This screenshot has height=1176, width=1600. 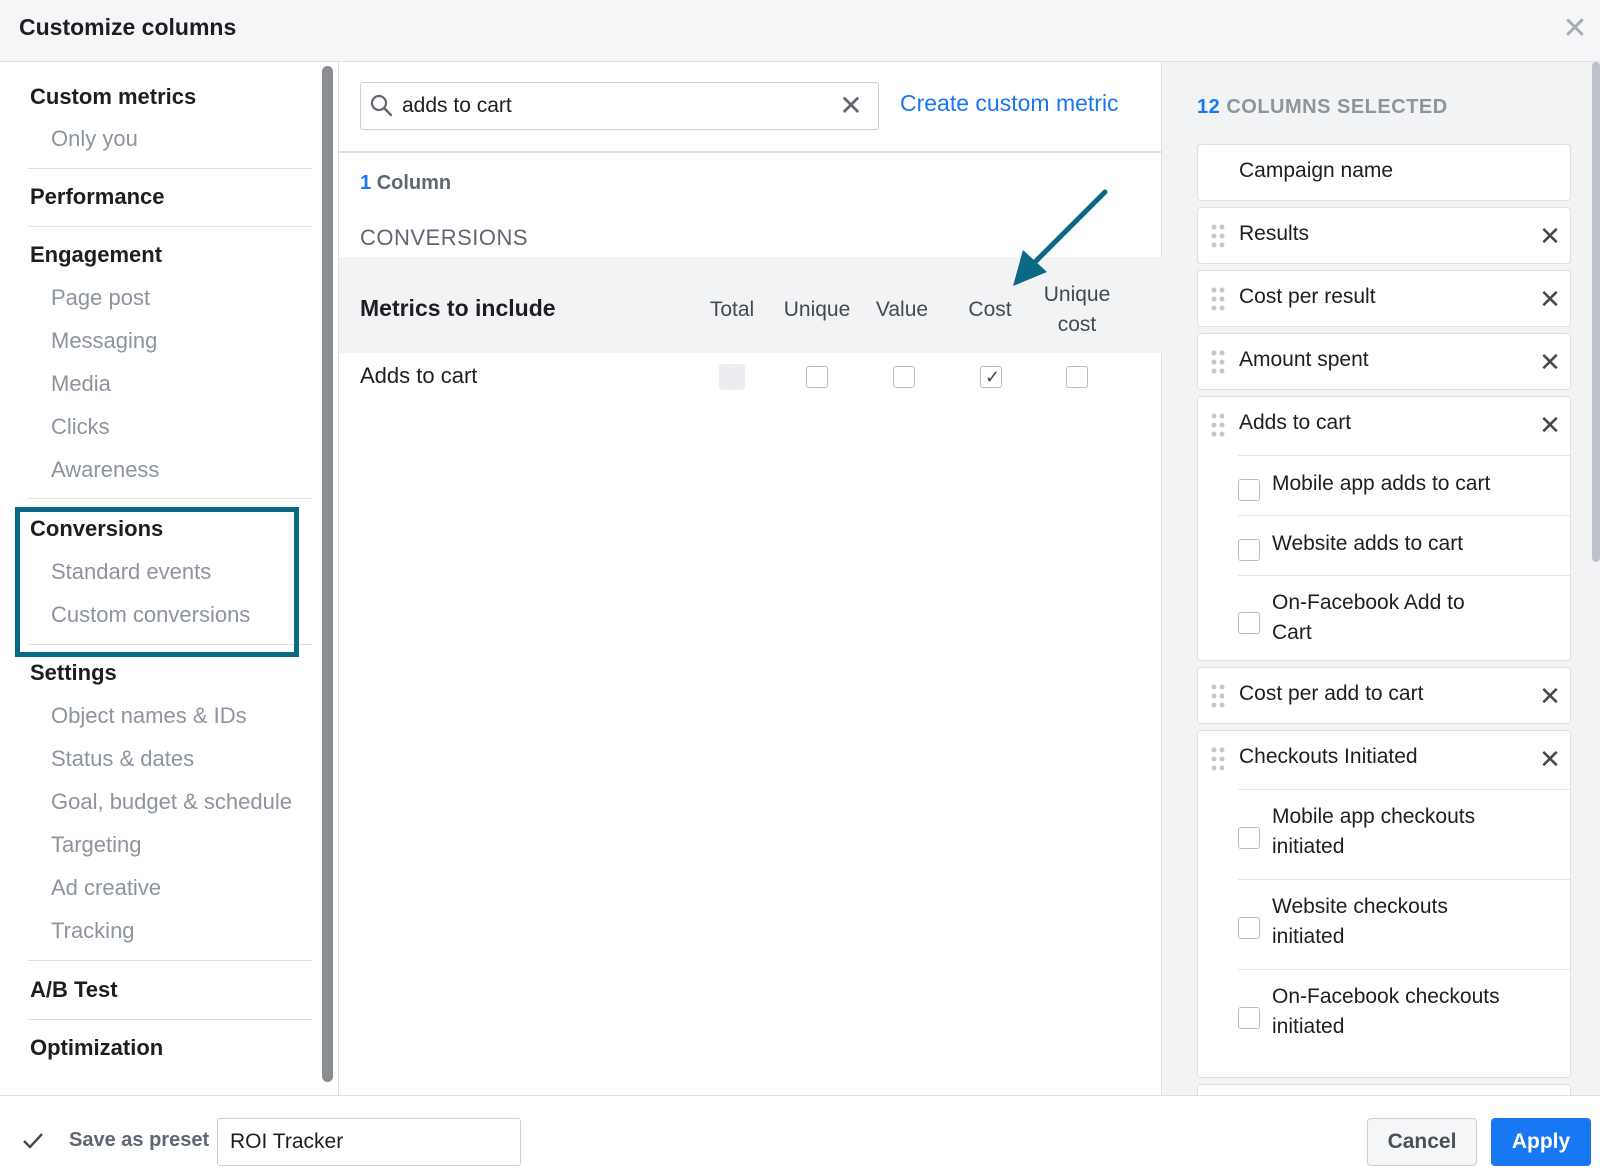 What do you see at coordinates (1077, 294) in the screenshot?
I see `column-header-unique-cost-line1: Unique` at bounding box center [1077, 294].